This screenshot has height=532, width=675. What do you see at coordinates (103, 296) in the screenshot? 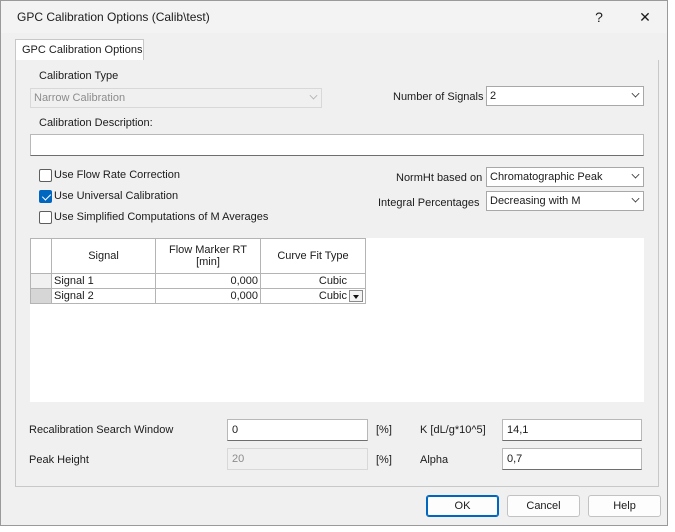
I see `signal-cell: Signal 2` at bounding box center [103, 296].